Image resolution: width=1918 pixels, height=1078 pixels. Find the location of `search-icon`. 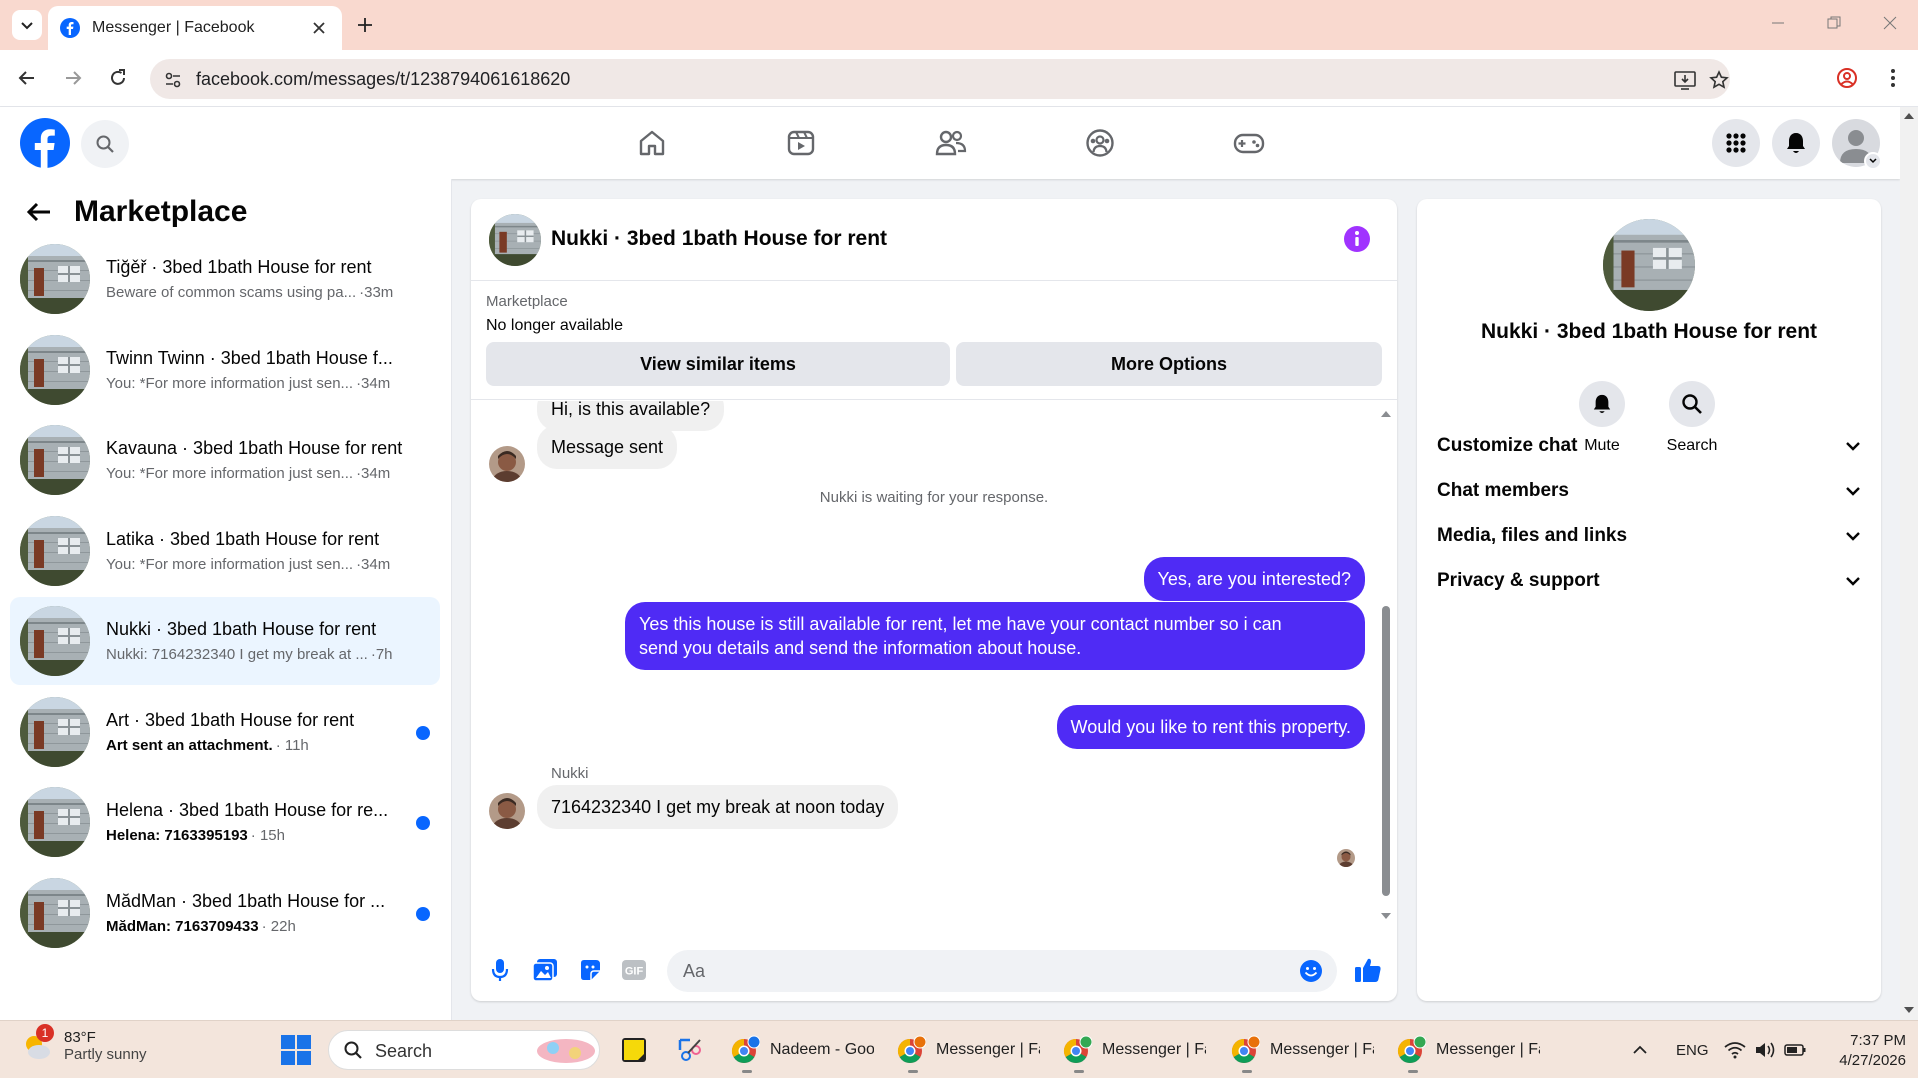

search-icon is located at coordinates (1692, 404).